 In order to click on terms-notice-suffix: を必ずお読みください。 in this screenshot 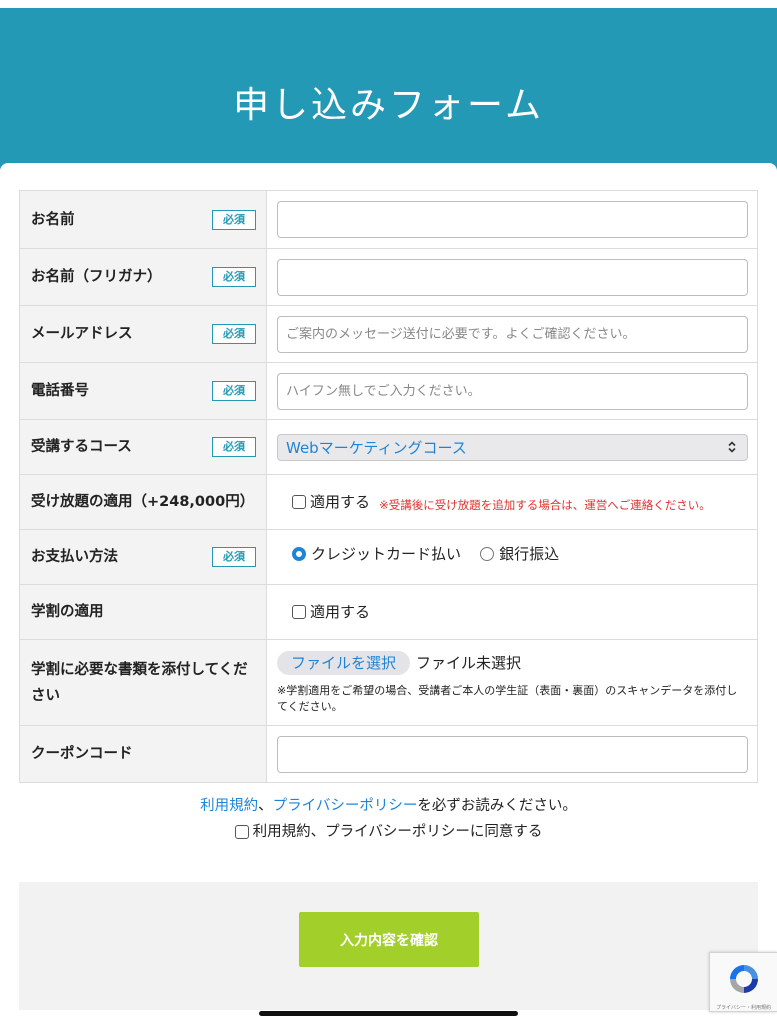, I will do `click(497, 806)`.